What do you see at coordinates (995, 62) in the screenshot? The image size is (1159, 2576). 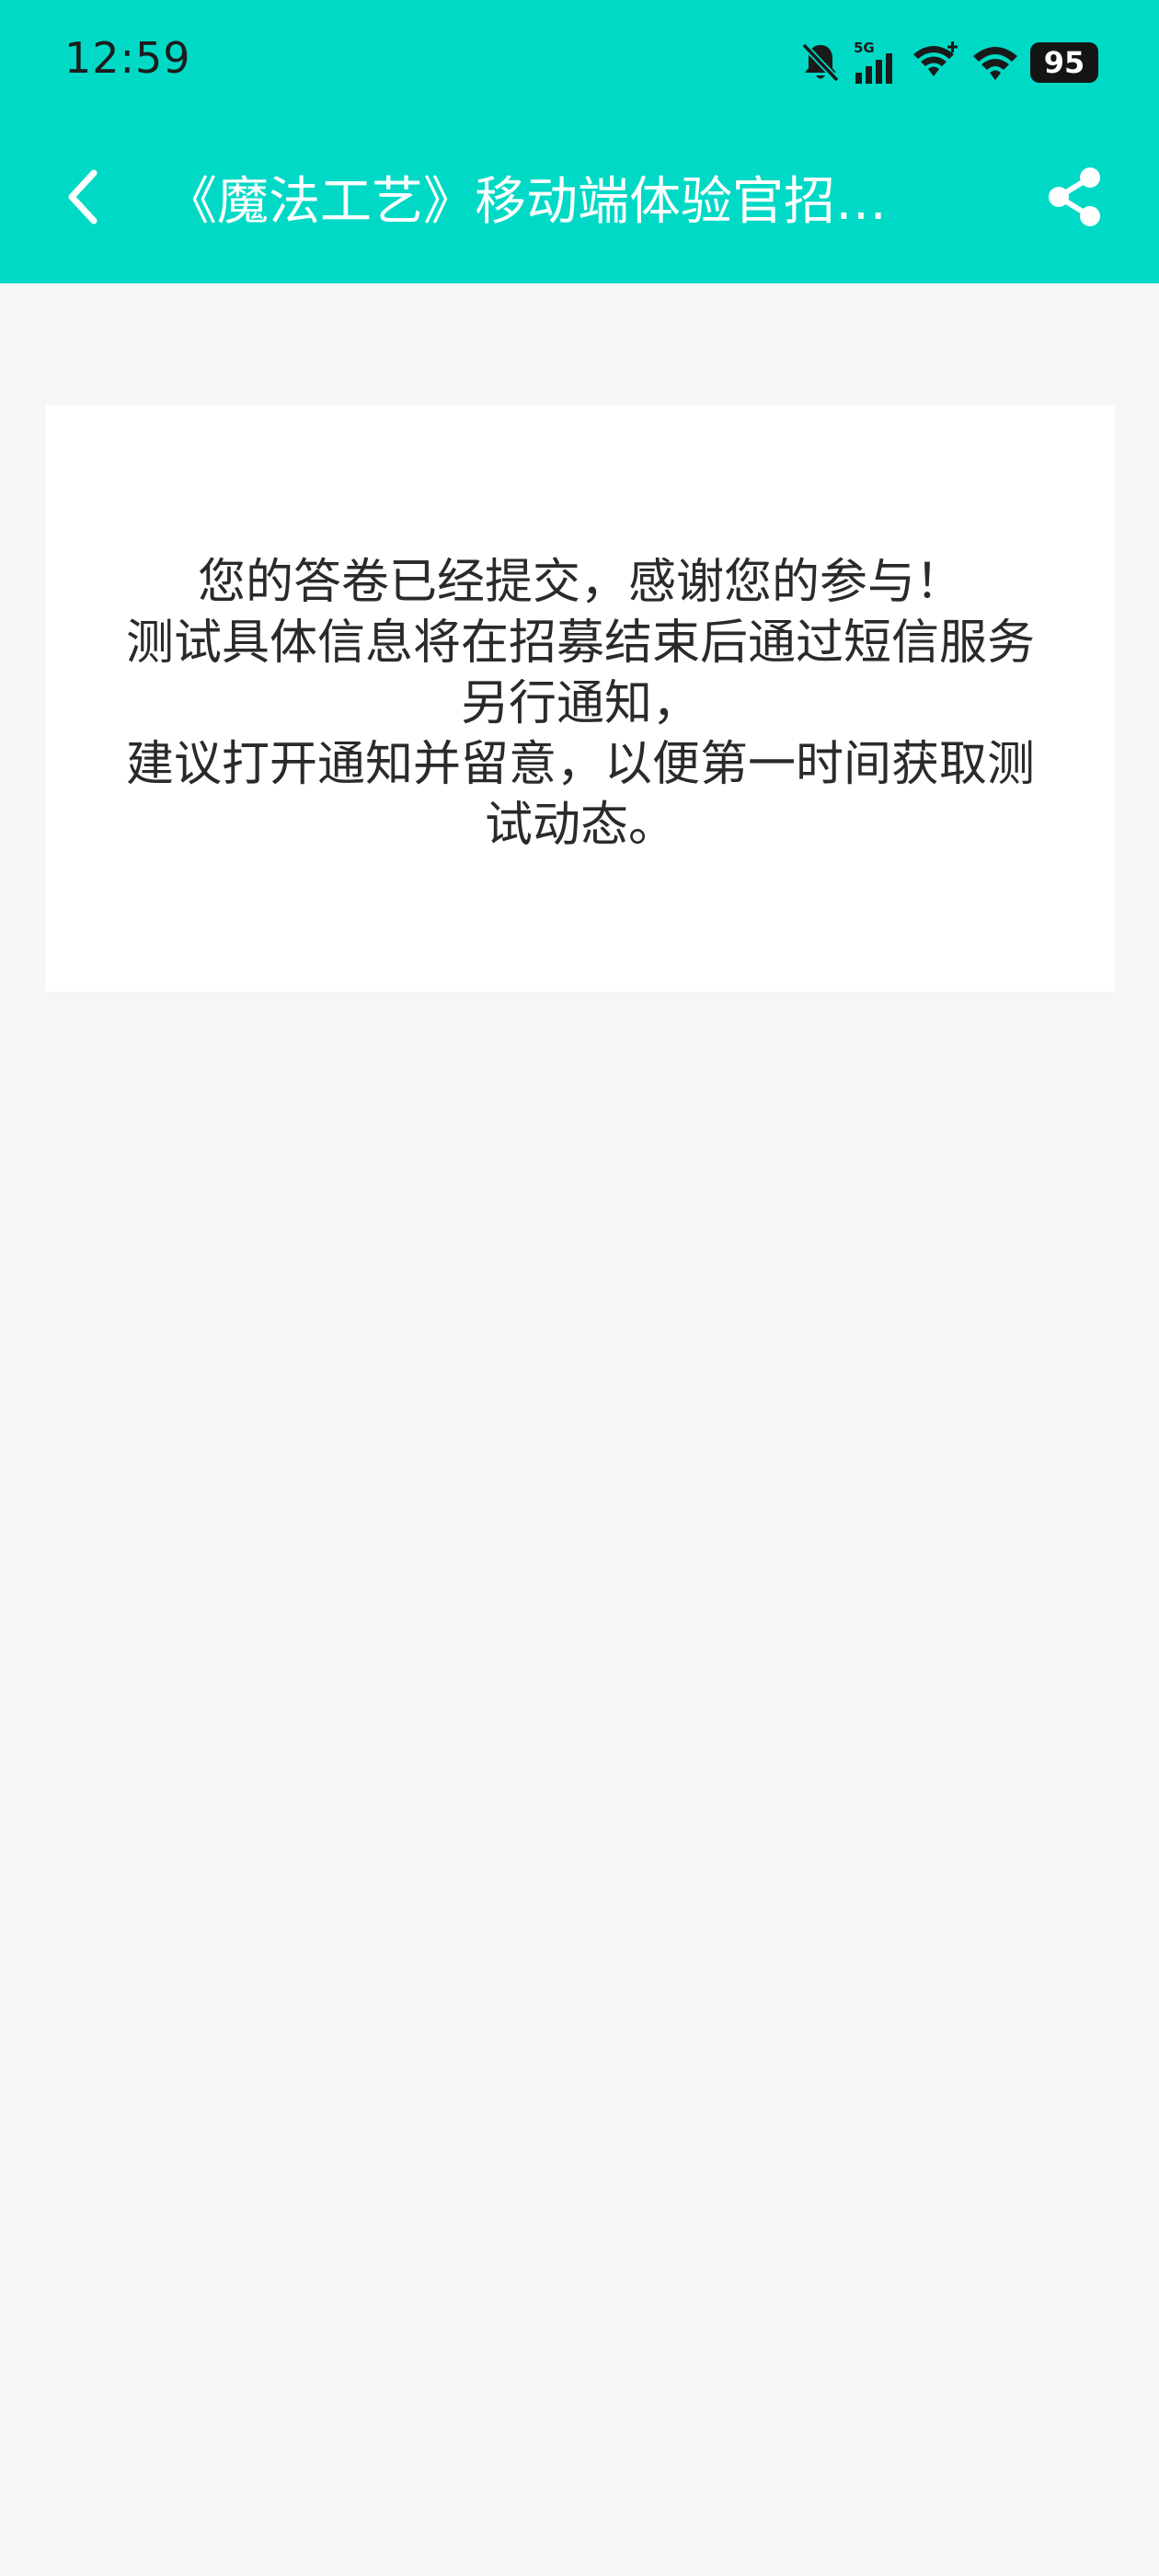 I see `wifi-icon` at bounding box center [995, 62].